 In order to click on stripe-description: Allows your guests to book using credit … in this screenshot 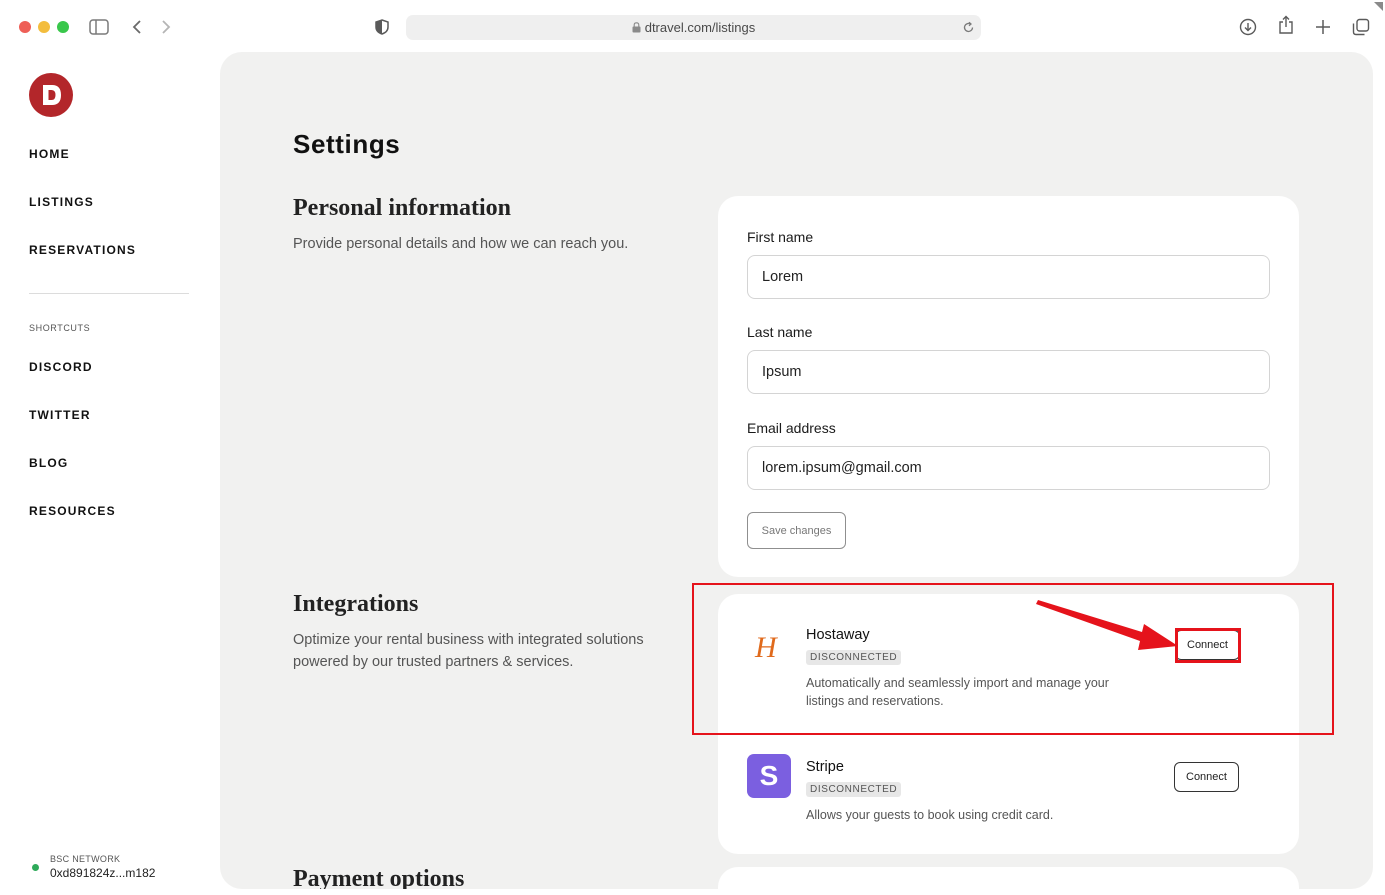, I will do `click(930, 815)`.